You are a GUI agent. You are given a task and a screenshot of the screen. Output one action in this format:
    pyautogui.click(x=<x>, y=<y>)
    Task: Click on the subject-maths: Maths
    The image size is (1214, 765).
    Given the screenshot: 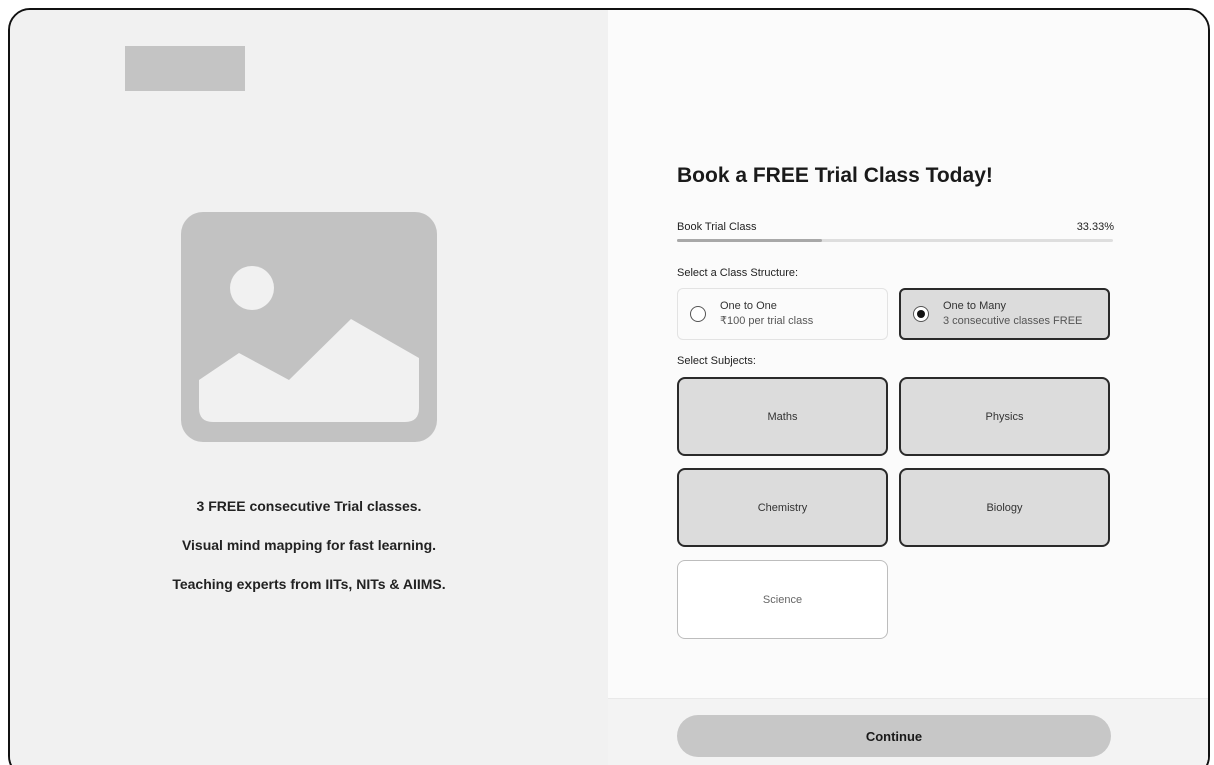 What is the action you would take?
    pyautogui.click(x=782, y=416)
    